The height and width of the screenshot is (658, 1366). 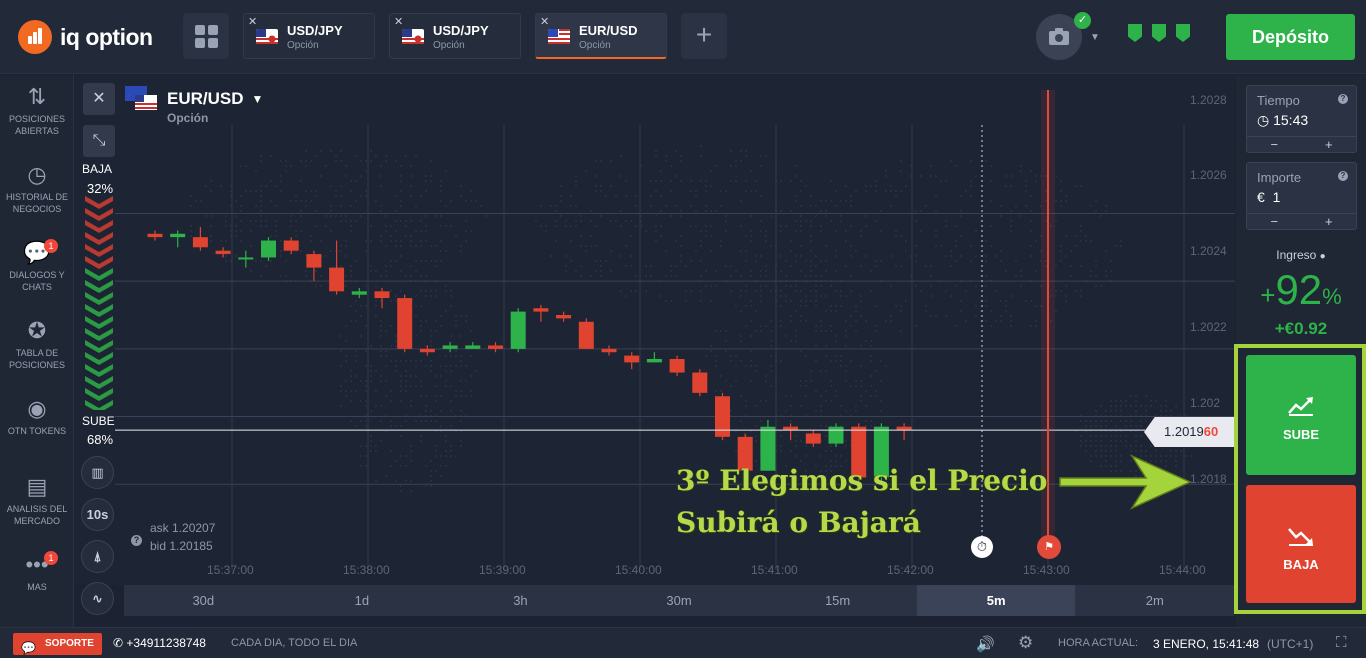 What do you see at coordinates (1301, 564) in the screenshot?
I see `down-button-label: BAJA` at bounding box center [1301, 564].